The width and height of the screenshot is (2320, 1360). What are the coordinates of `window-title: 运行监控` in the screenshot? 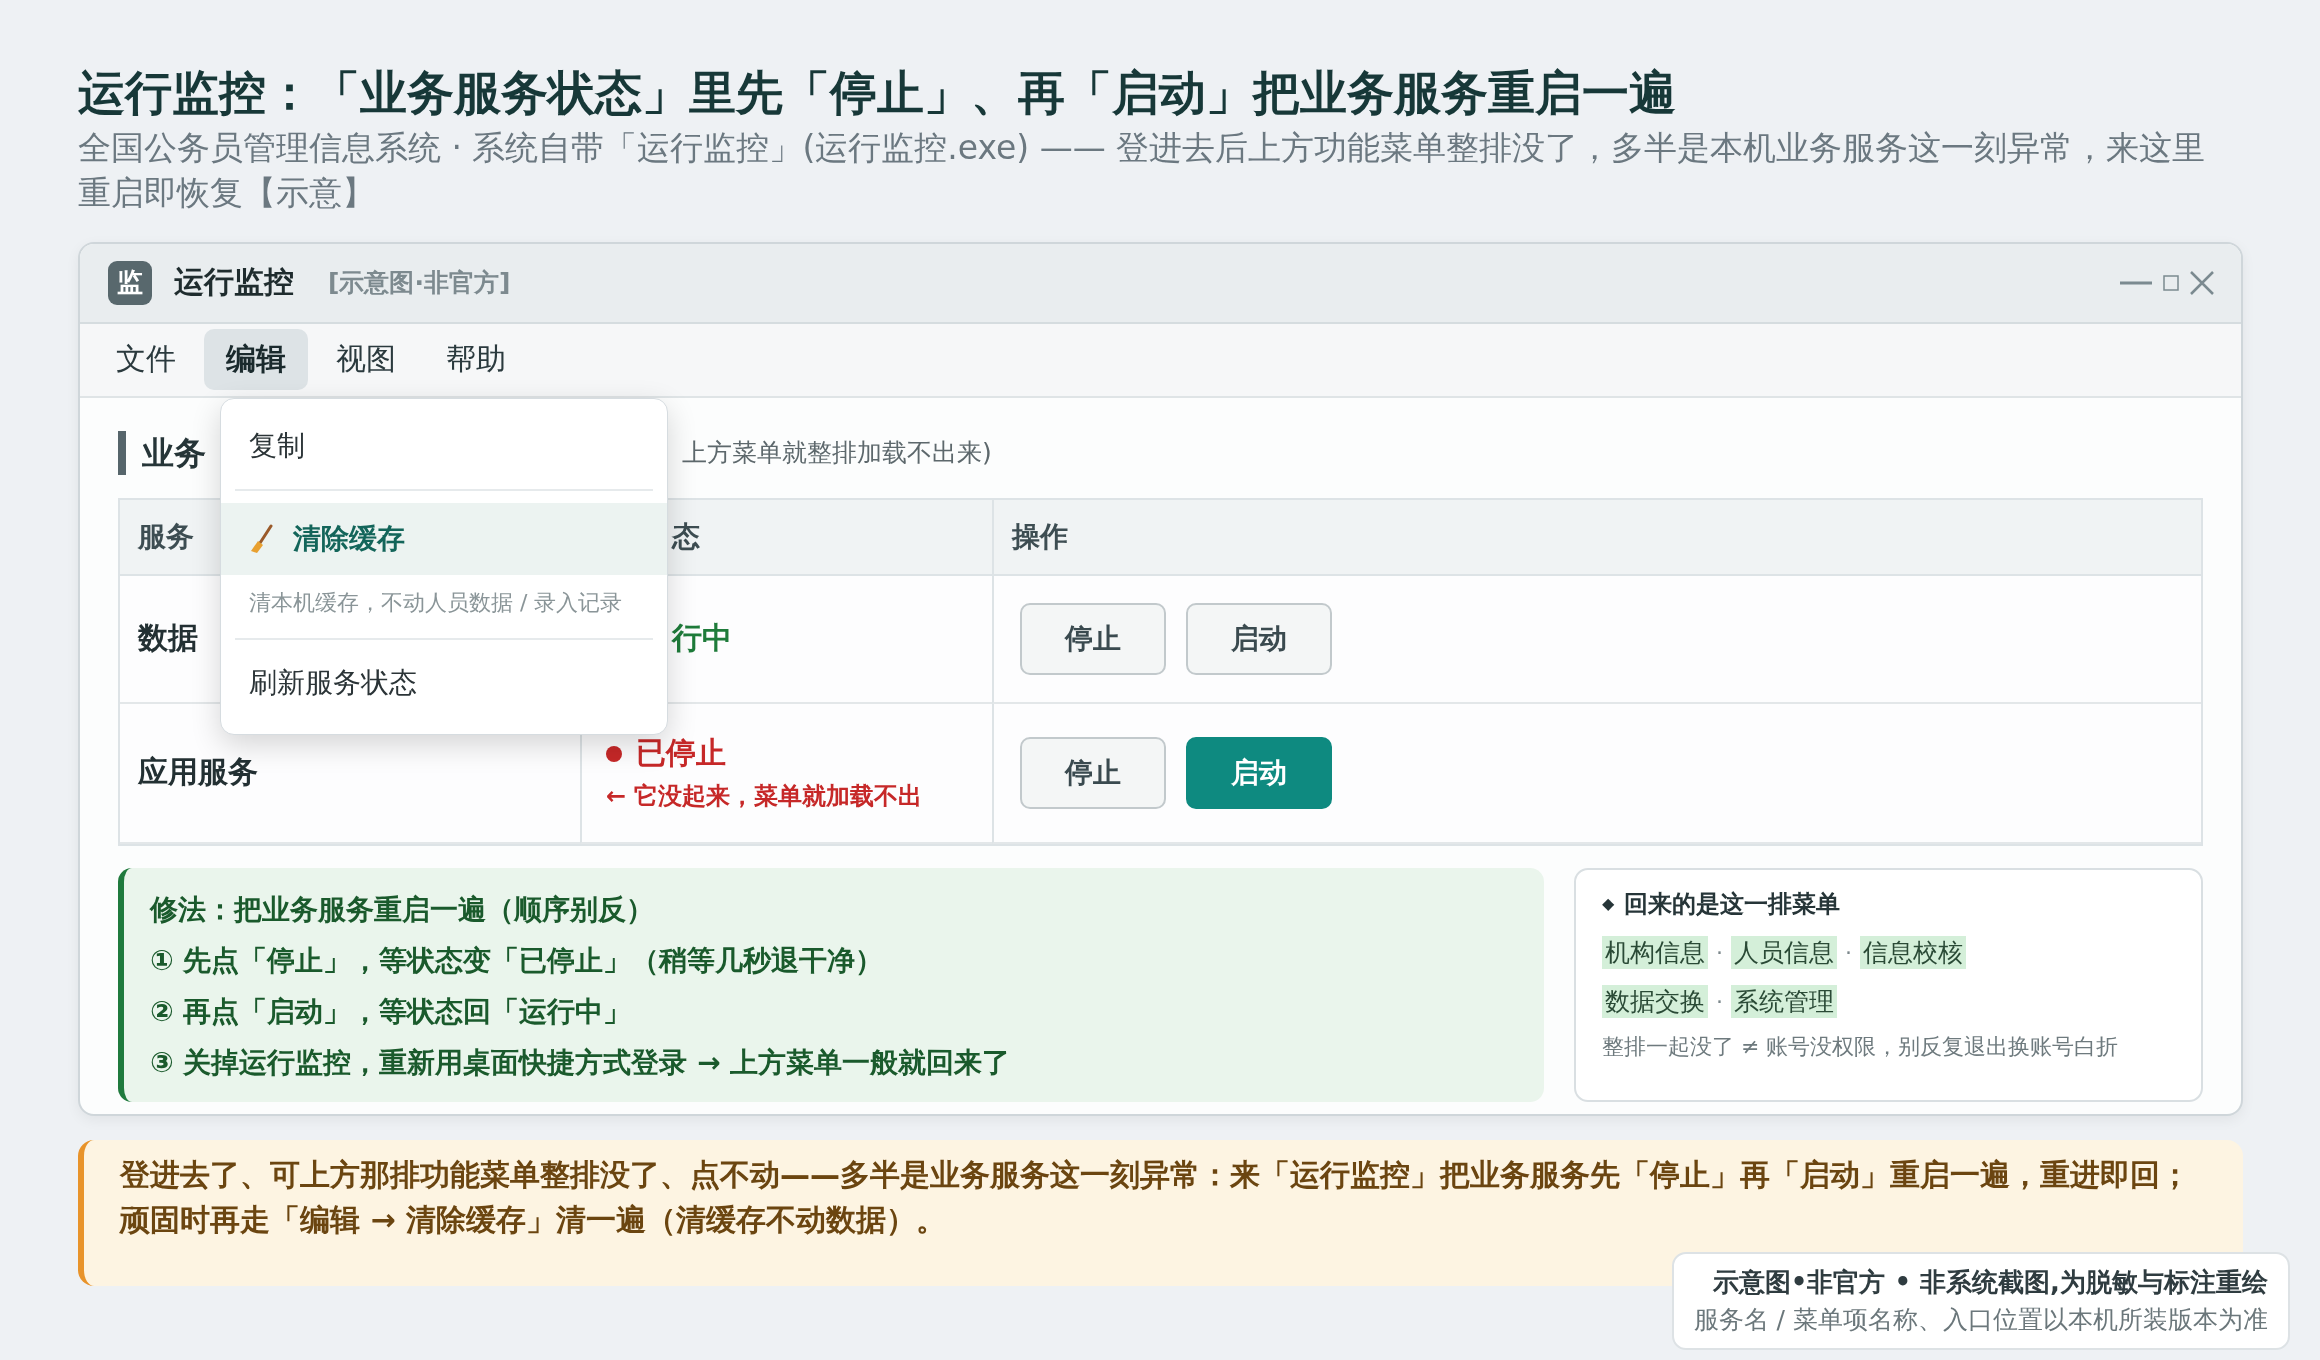 It's located at (234, 282).